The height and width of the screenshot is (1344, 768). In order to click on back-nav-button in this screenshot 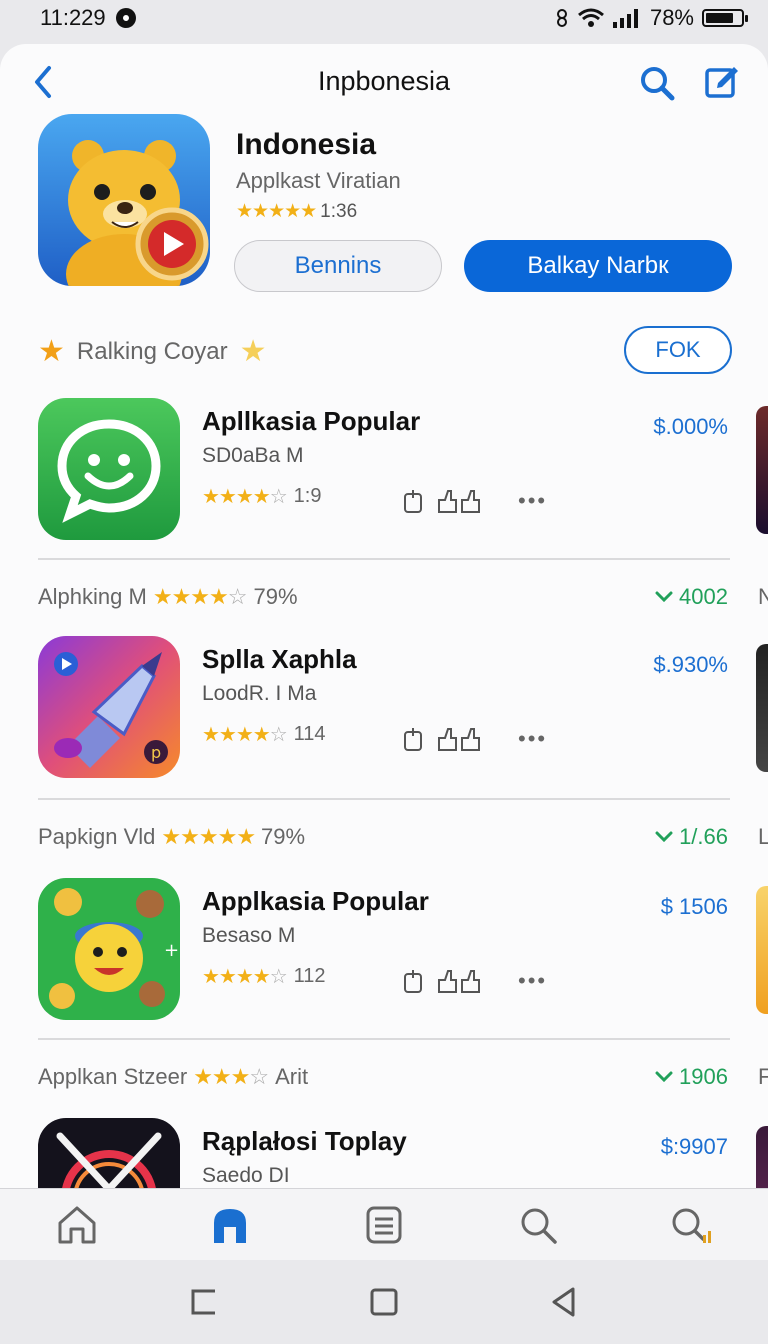, I will do `click(564, 1302)`.